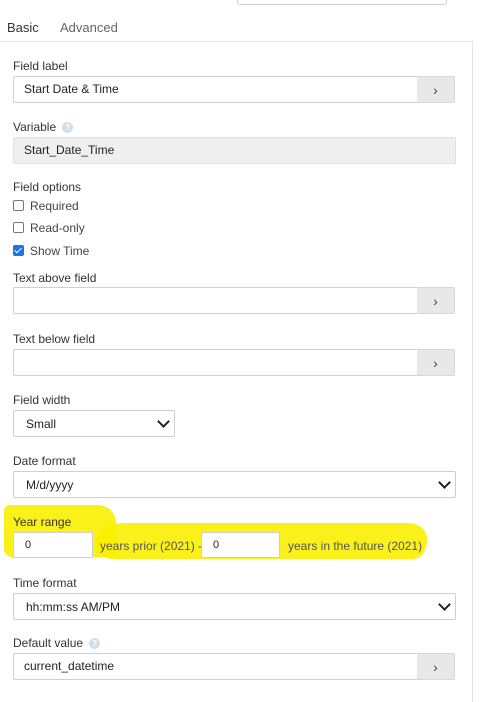 The image size is (482, 702). I want to click on default-value-button: ›, so click(436, 666).